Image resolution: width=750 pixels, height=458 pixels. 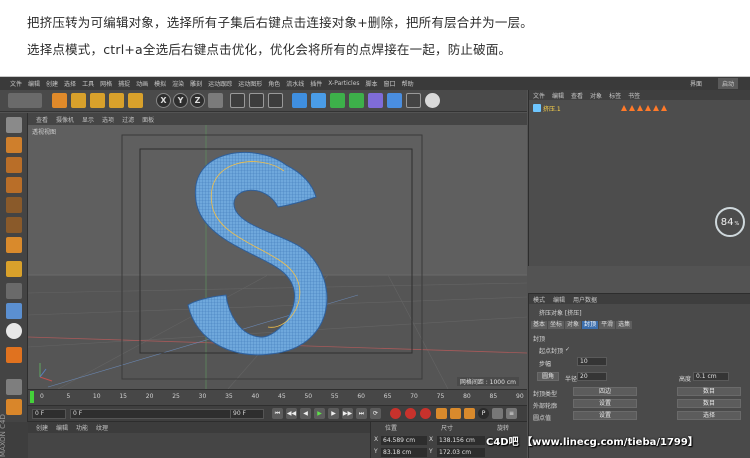 I want to click on key-pla-icon, so click(x=497, y=413).